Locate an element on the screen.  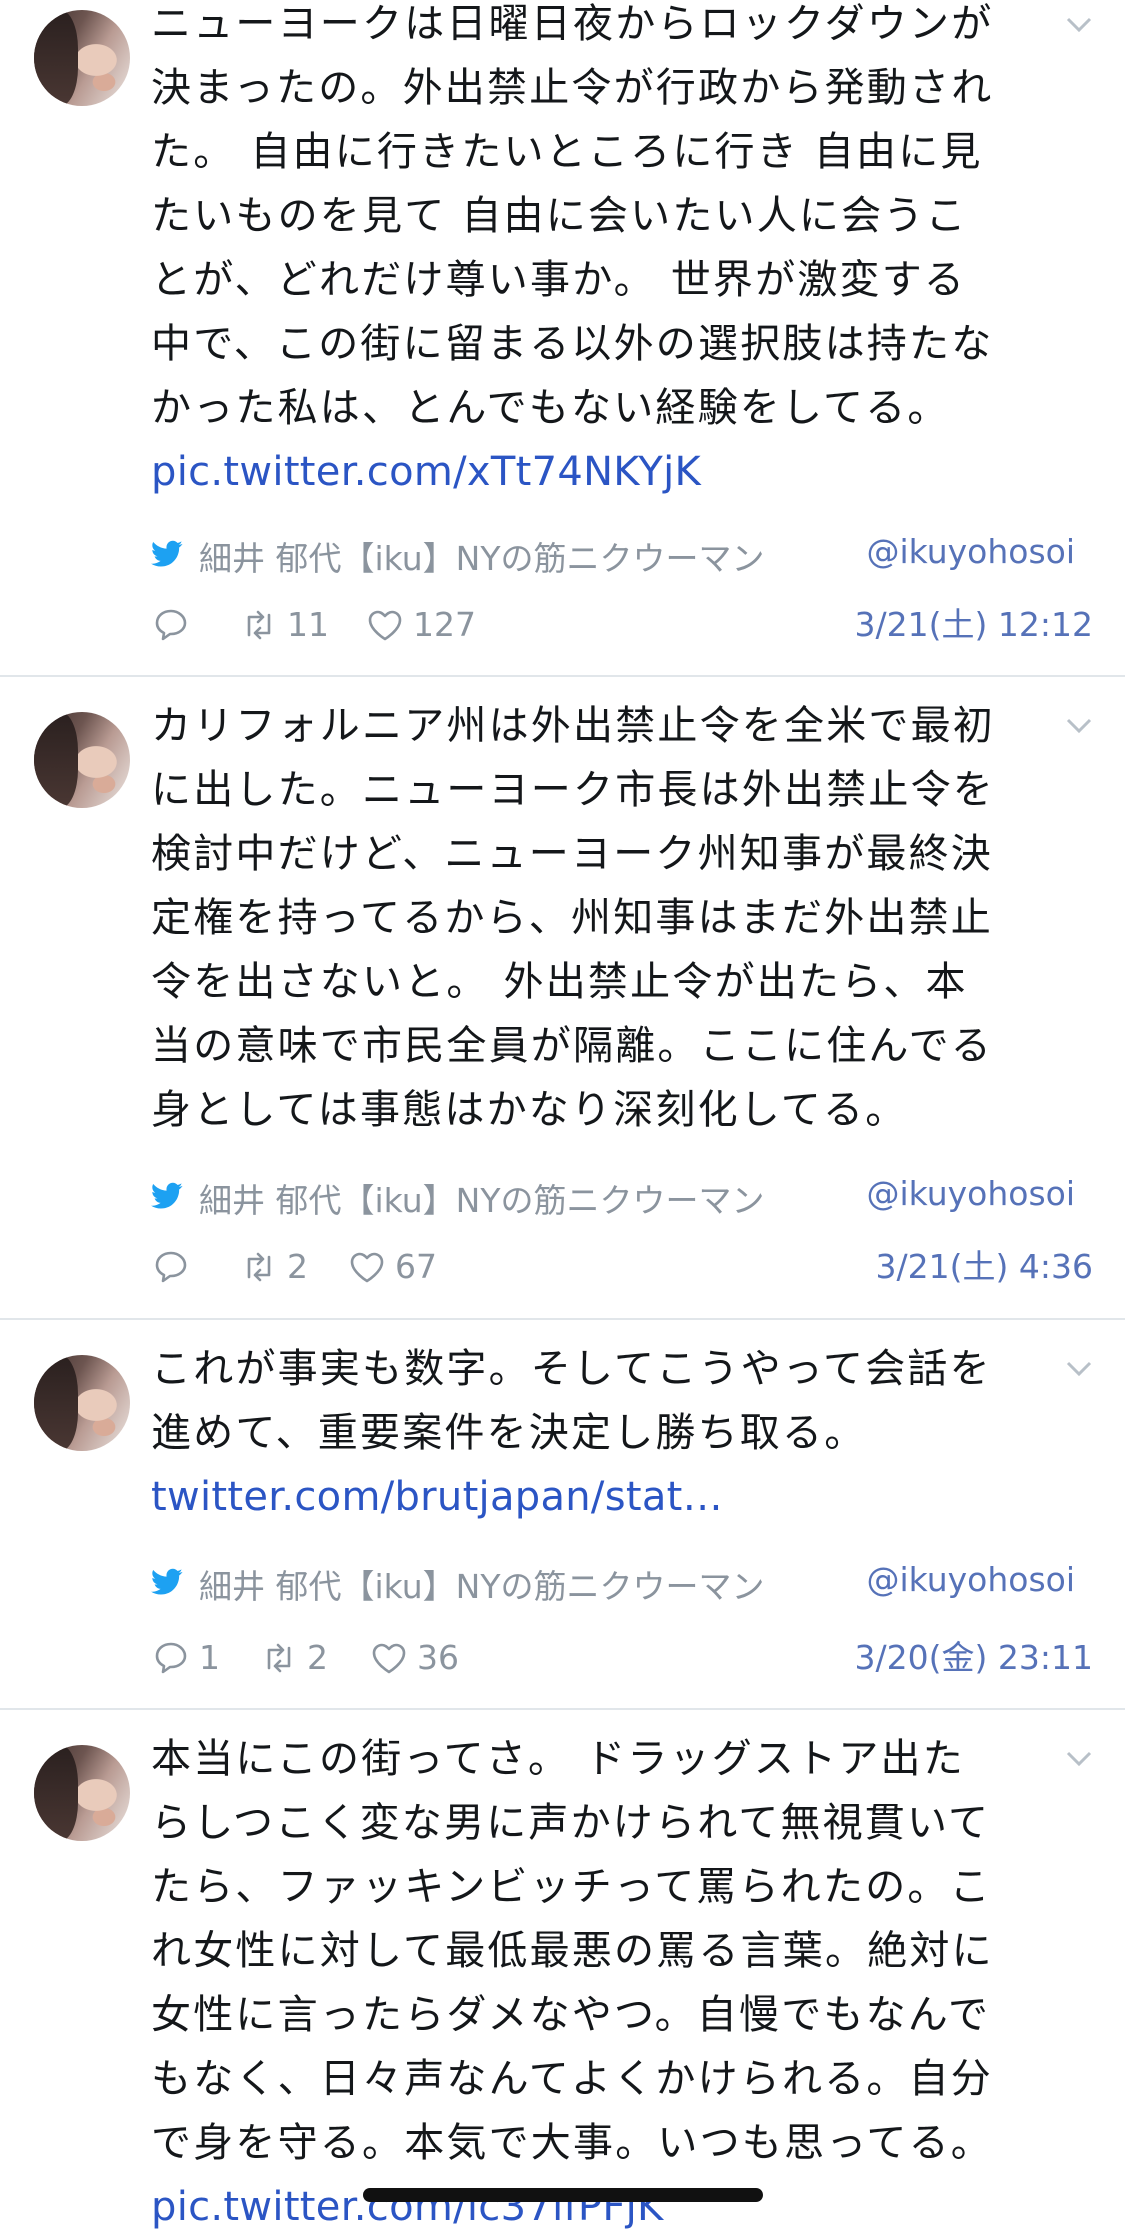
like-button: 36 is located at coordinates (414, 1658).